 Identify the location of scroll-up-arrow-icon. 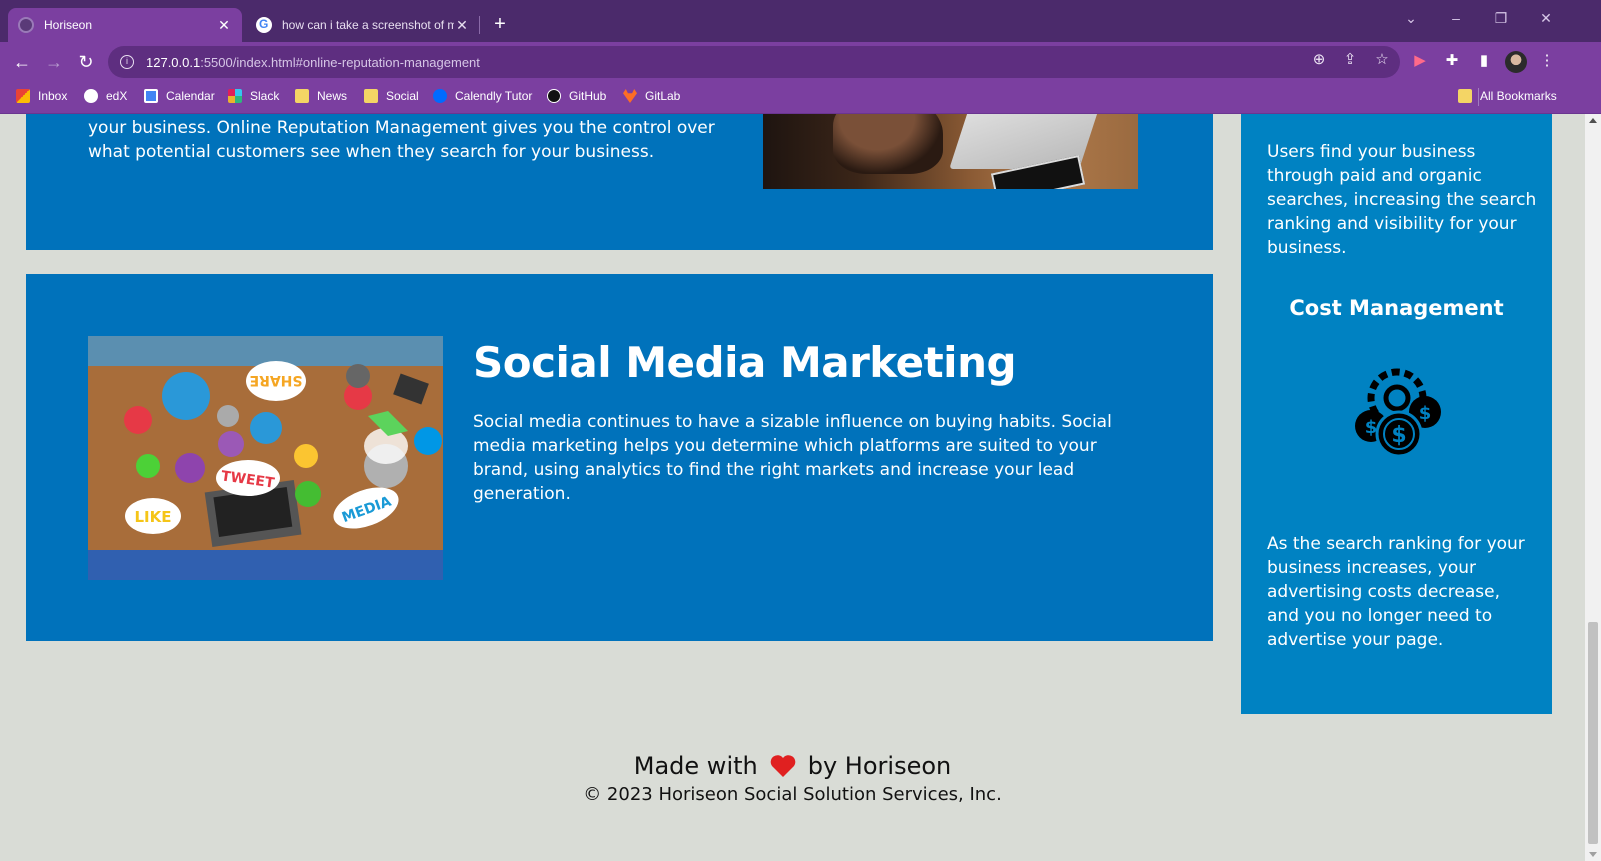
(1593, 120).